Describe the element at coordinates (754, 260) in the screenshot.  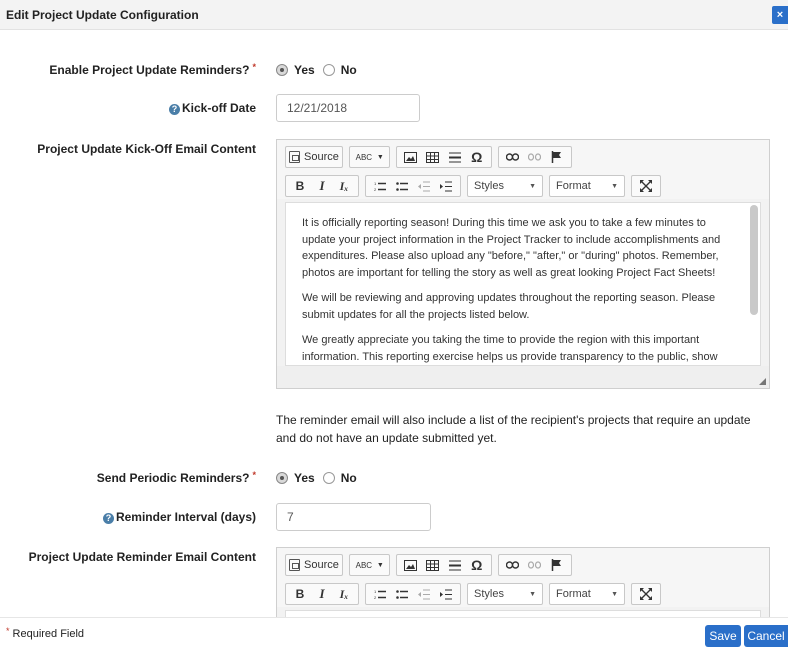
I see `editor-scrollbar` at that location.